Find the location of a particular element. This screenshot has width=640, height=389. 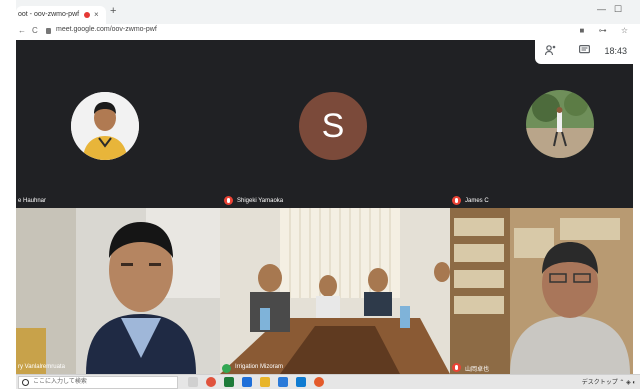

windows-taskbar: ここに入力して検索 デスクトップ ⌃ ◈ ◐ is located at coordinates (328, 381).